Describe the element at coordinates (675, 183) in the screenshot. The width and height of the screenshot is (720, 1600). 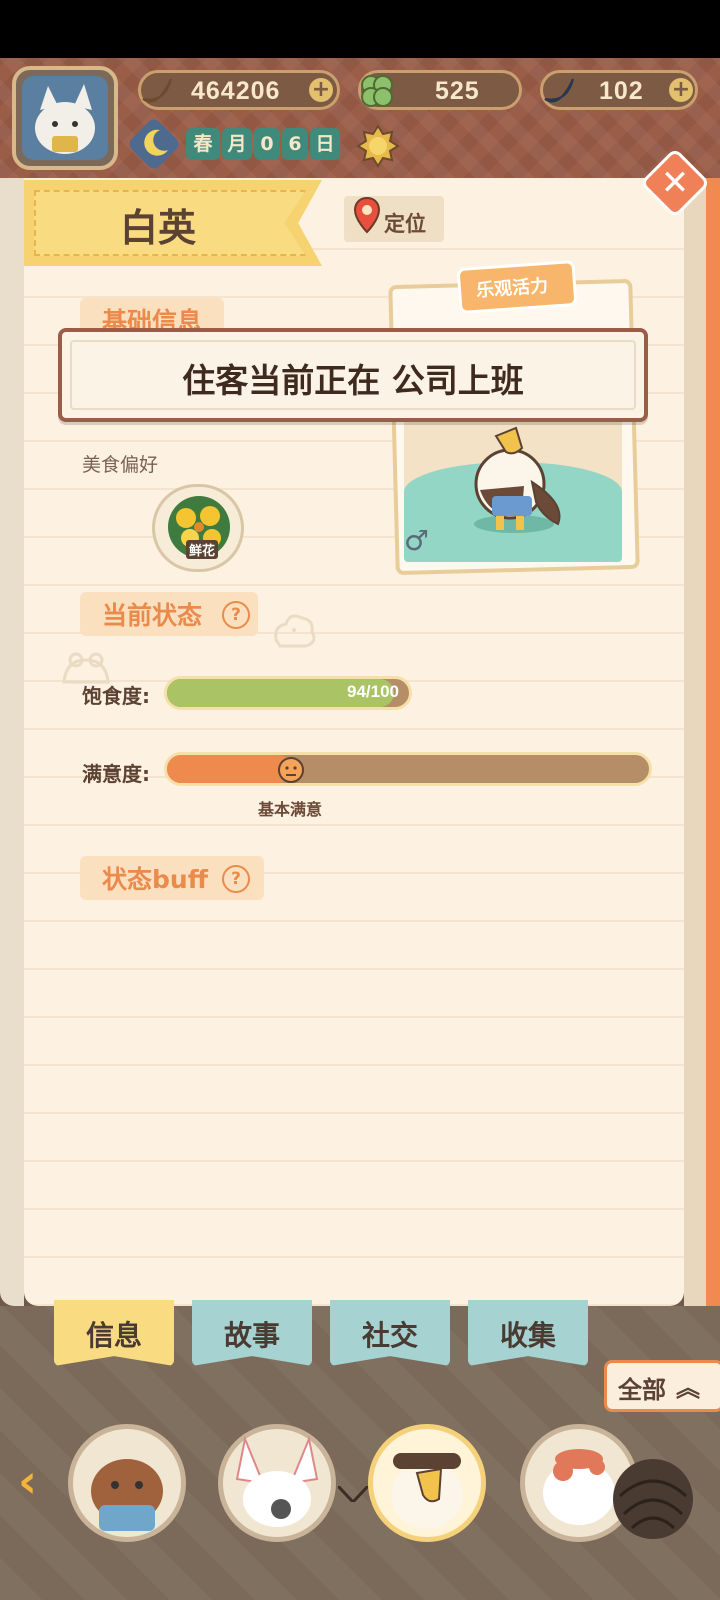
I see `close-icon: ✕` at that location.